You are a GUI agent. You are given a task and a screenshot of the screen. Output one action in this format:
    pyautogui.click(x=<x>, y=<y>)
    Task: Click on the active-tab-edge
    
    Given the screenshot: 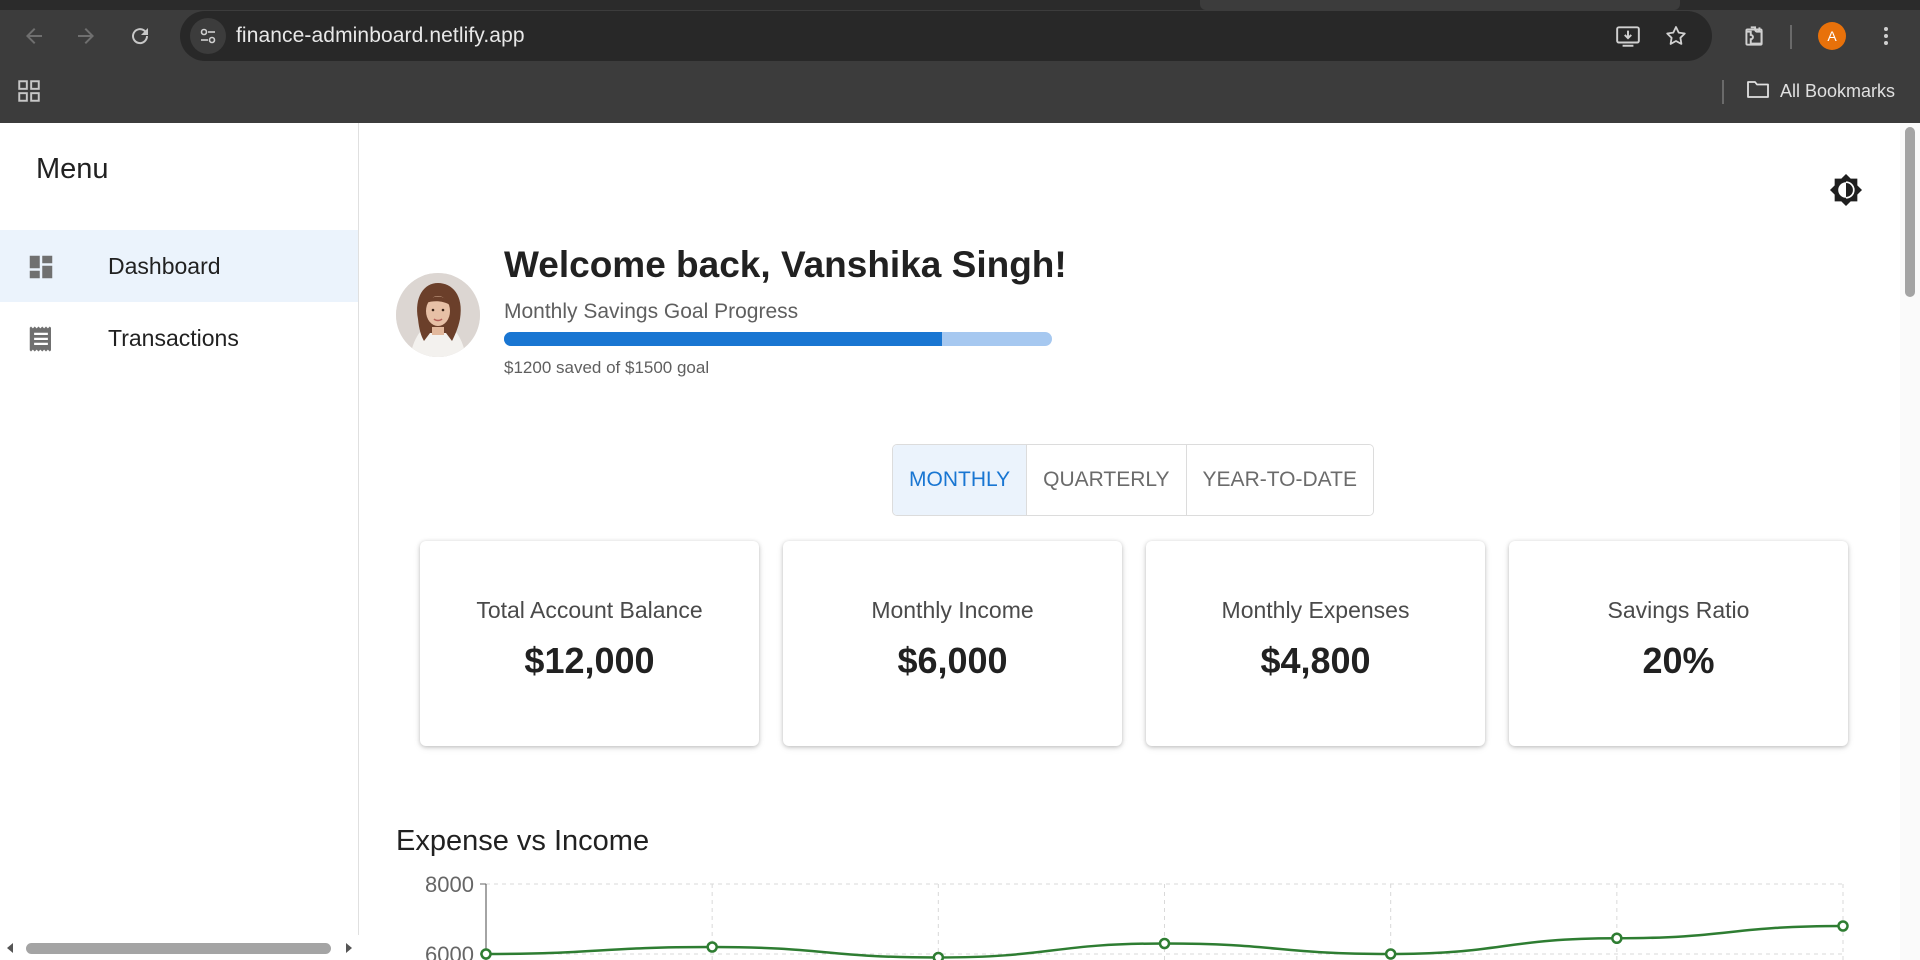 What is the action you would take?
    pyautogui.click(x=1440, y=5)
    